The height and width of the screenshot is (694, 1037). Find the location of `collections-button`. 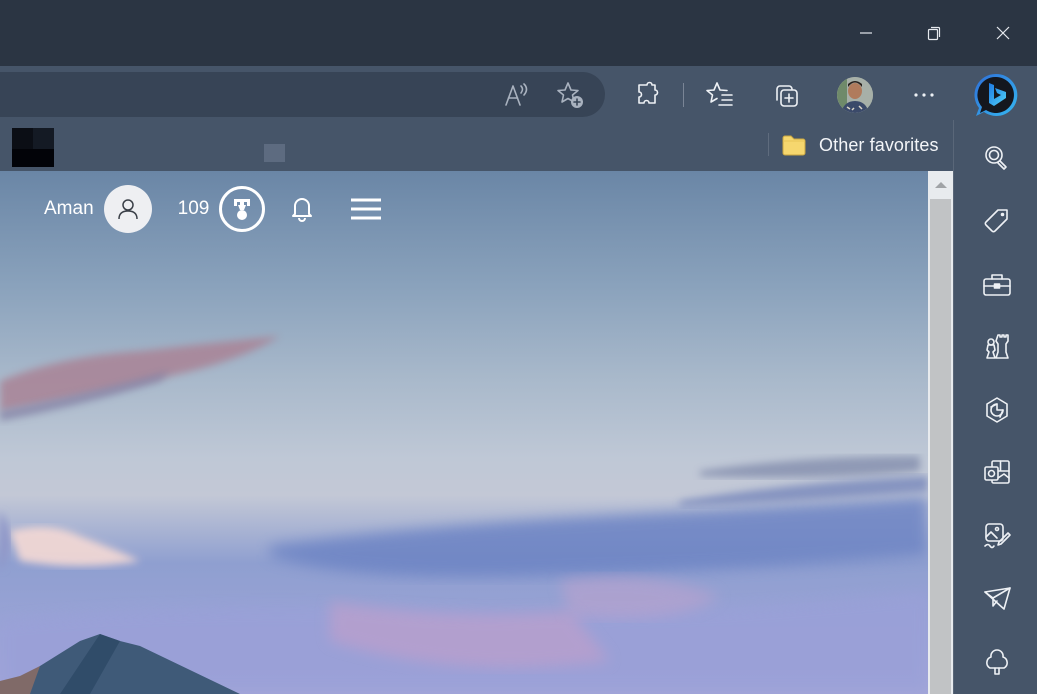

collections-button is located at coordinates (786, 95).